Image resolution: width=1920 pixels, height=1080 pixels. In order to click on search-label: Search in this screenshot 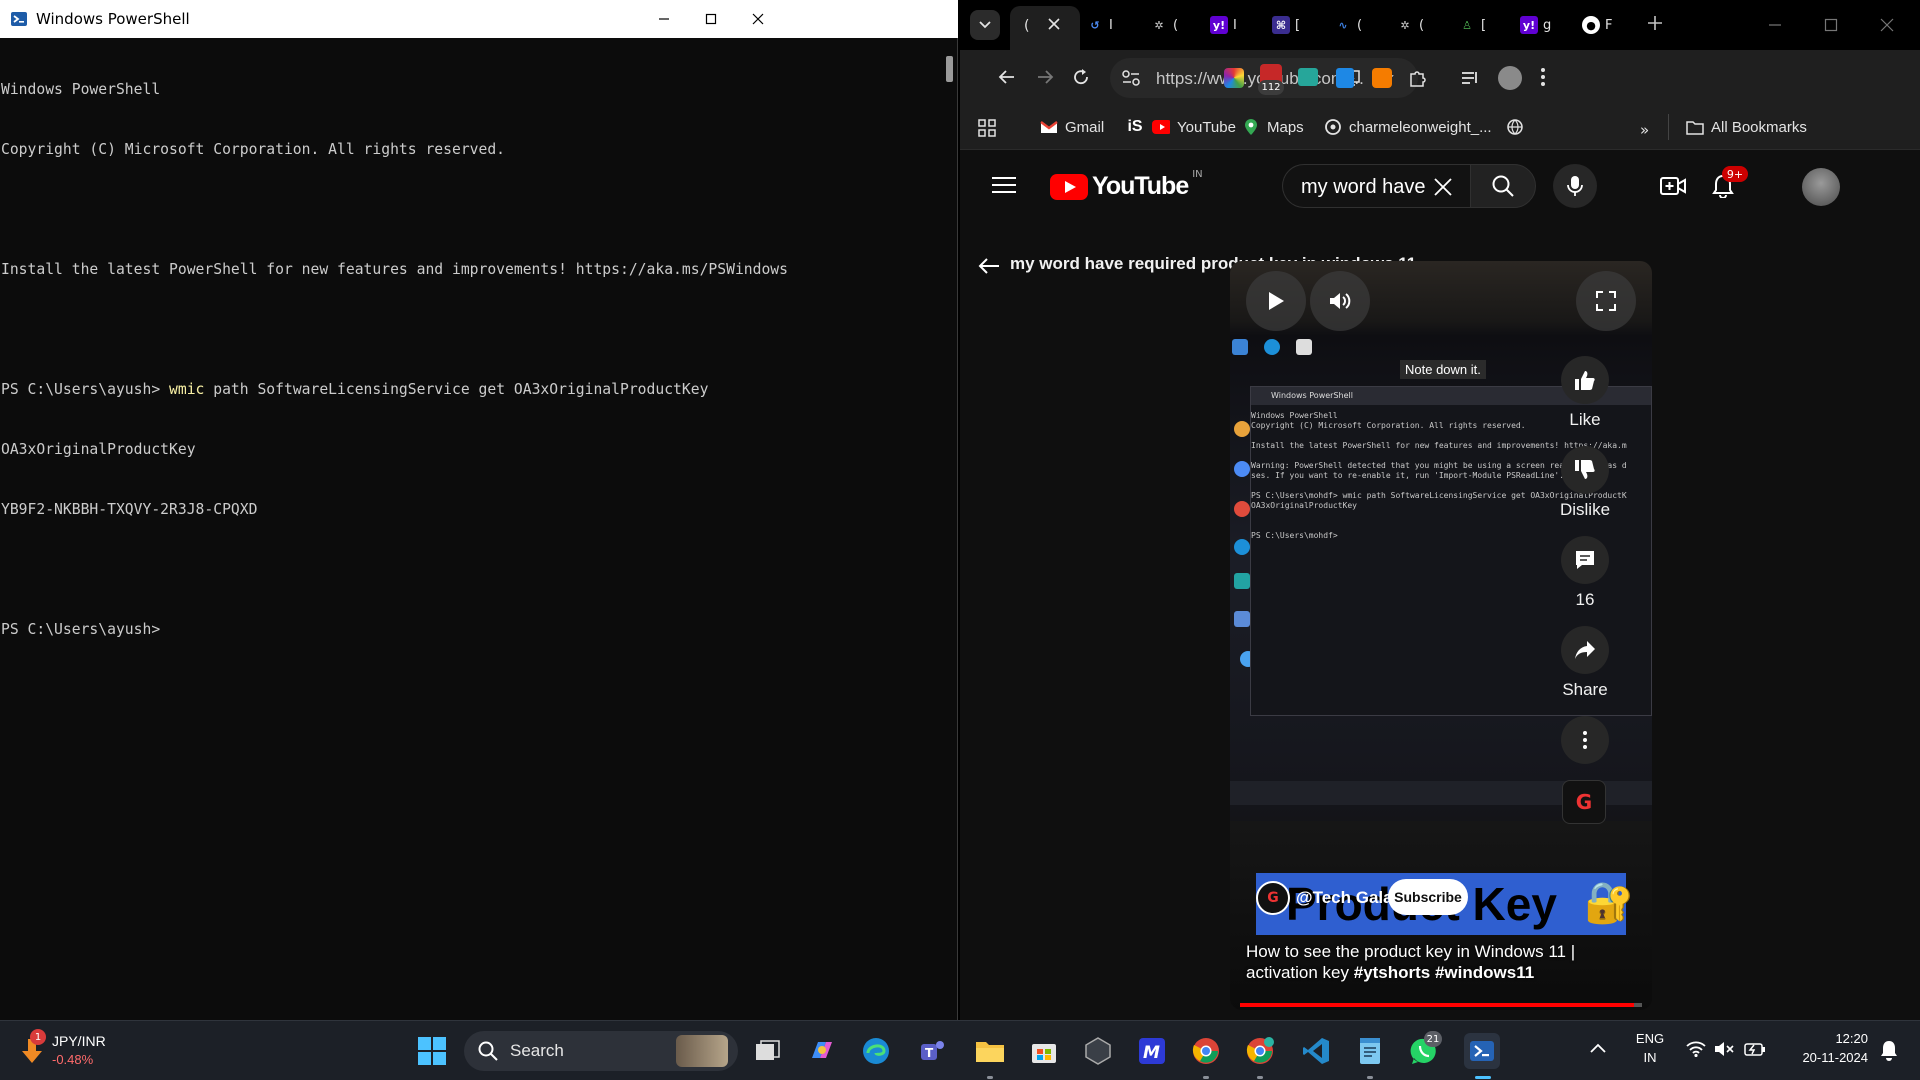, I will do `click(537, 1050)`.